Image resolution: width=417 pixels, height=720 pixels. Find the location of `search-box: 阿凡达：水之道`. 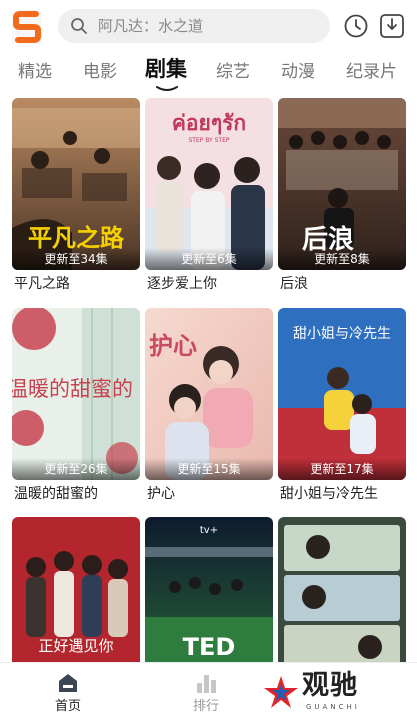

search-box: 阿凡达：水之道 is located at coordinates (194, 26).